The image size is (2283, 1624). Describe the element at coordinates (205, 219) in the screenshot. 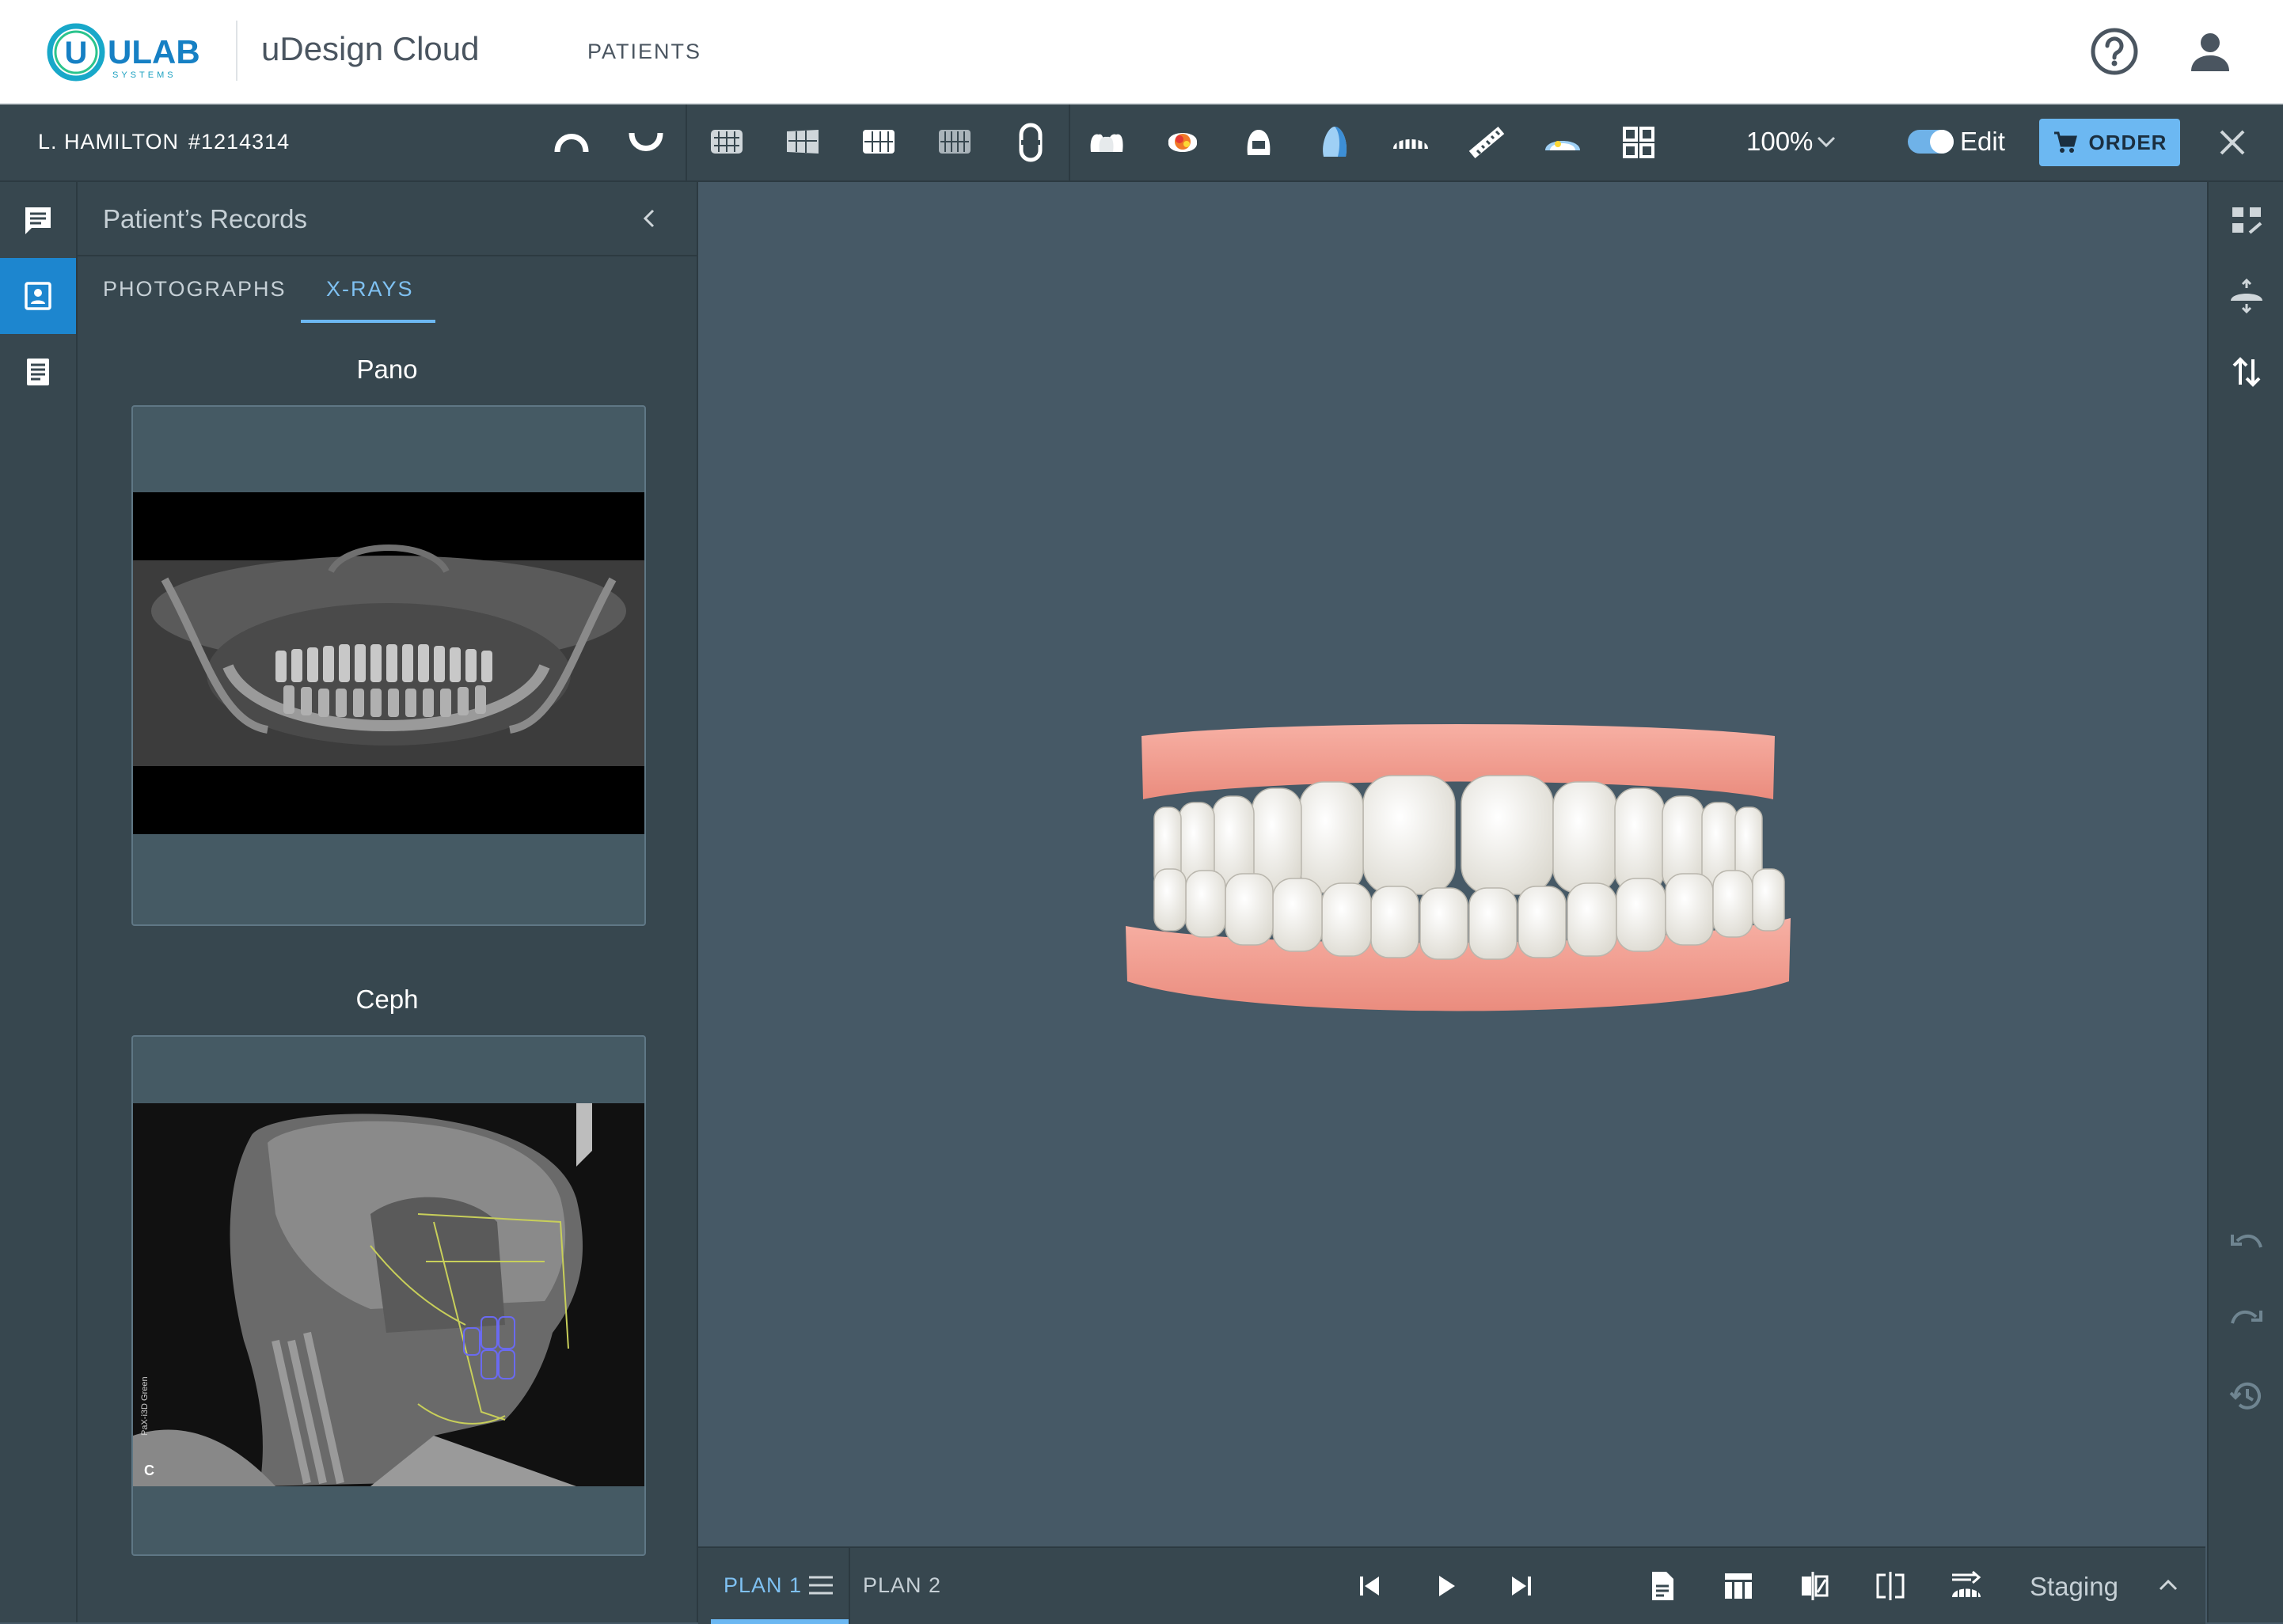

I see `panel-title: Patient’s Records` at that location.